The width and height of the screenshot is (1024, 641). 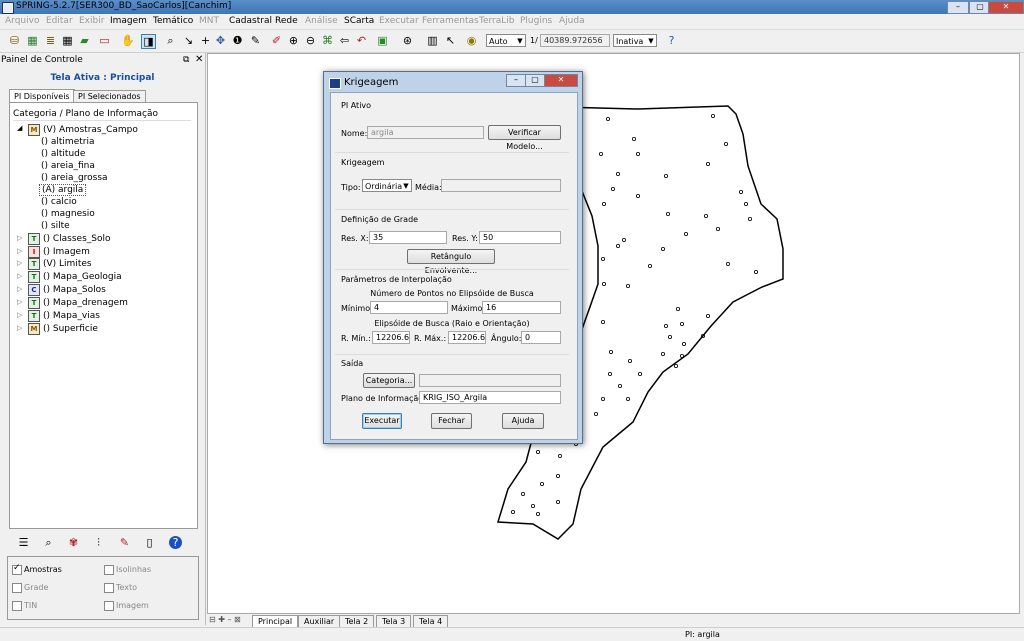 What do you see at coordinates (490, 397) in the screenshot?
I see `pi-output-field: KRIG_ISO_Argila` at bounding box center [490, 397].